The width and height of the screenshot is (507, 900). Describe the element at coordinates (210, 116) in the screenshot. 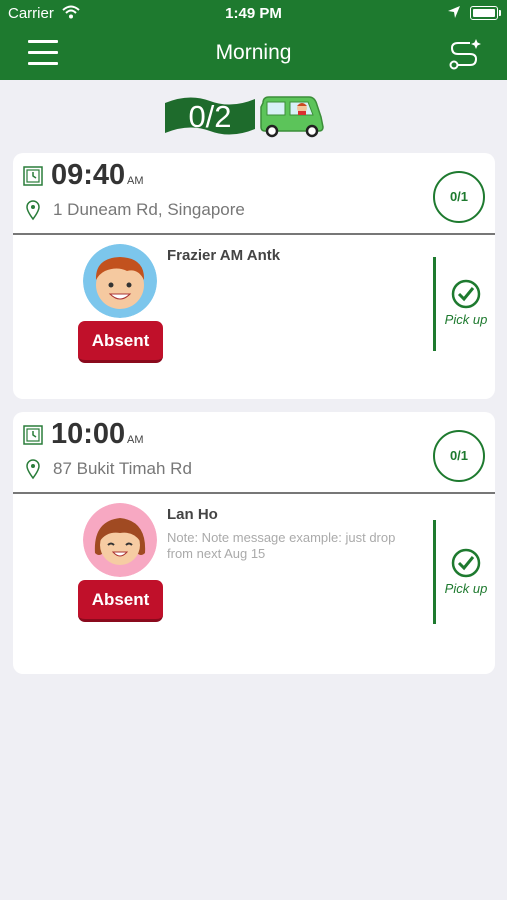

I see `progress-count: 0/2` at that location.